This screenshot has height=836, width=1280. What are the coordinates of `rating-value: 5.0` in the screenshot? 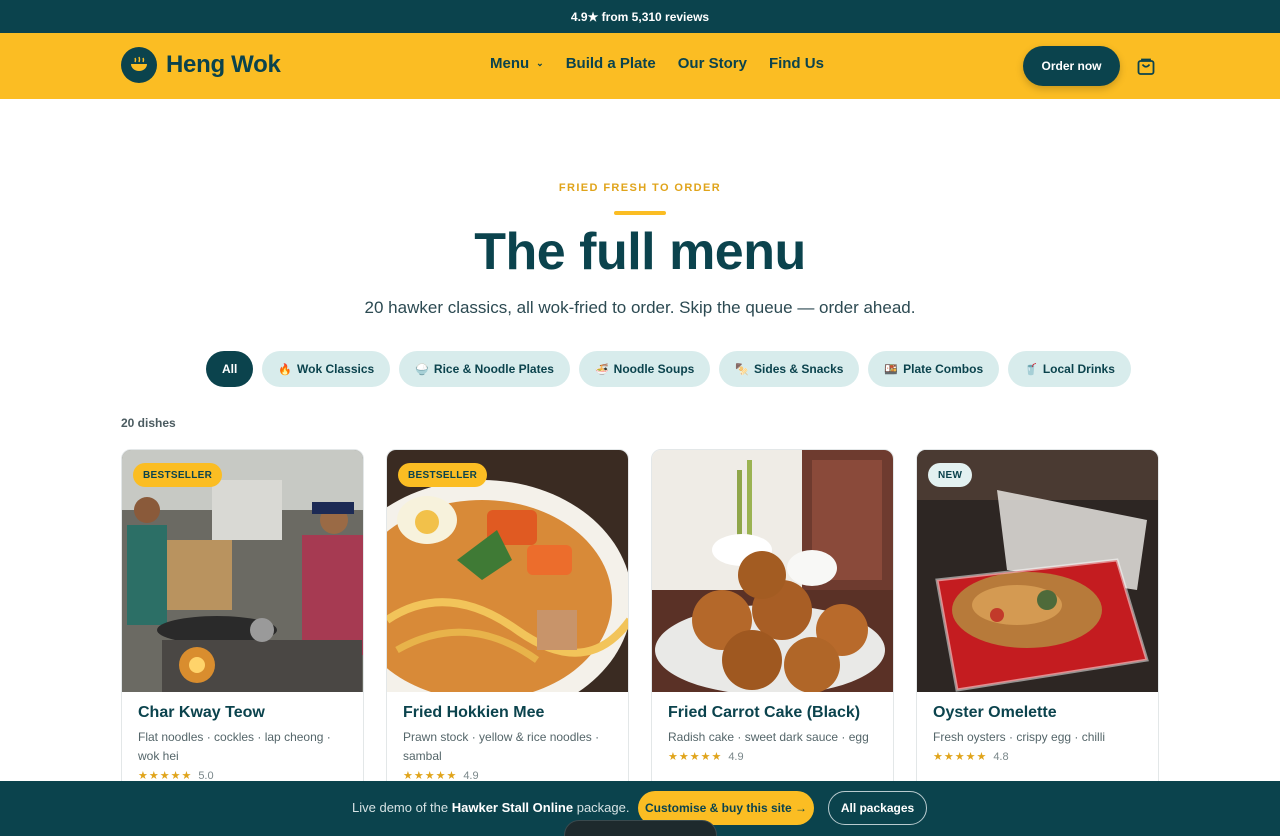 It's located at (206, 775).